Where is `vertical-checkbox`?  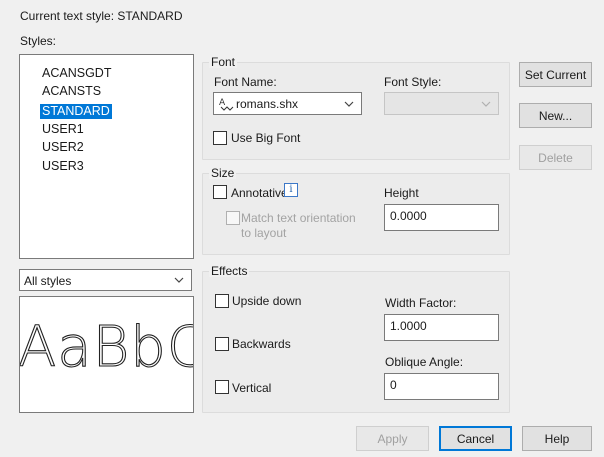
vertical-checkbox is located at coordinates (222, 387).